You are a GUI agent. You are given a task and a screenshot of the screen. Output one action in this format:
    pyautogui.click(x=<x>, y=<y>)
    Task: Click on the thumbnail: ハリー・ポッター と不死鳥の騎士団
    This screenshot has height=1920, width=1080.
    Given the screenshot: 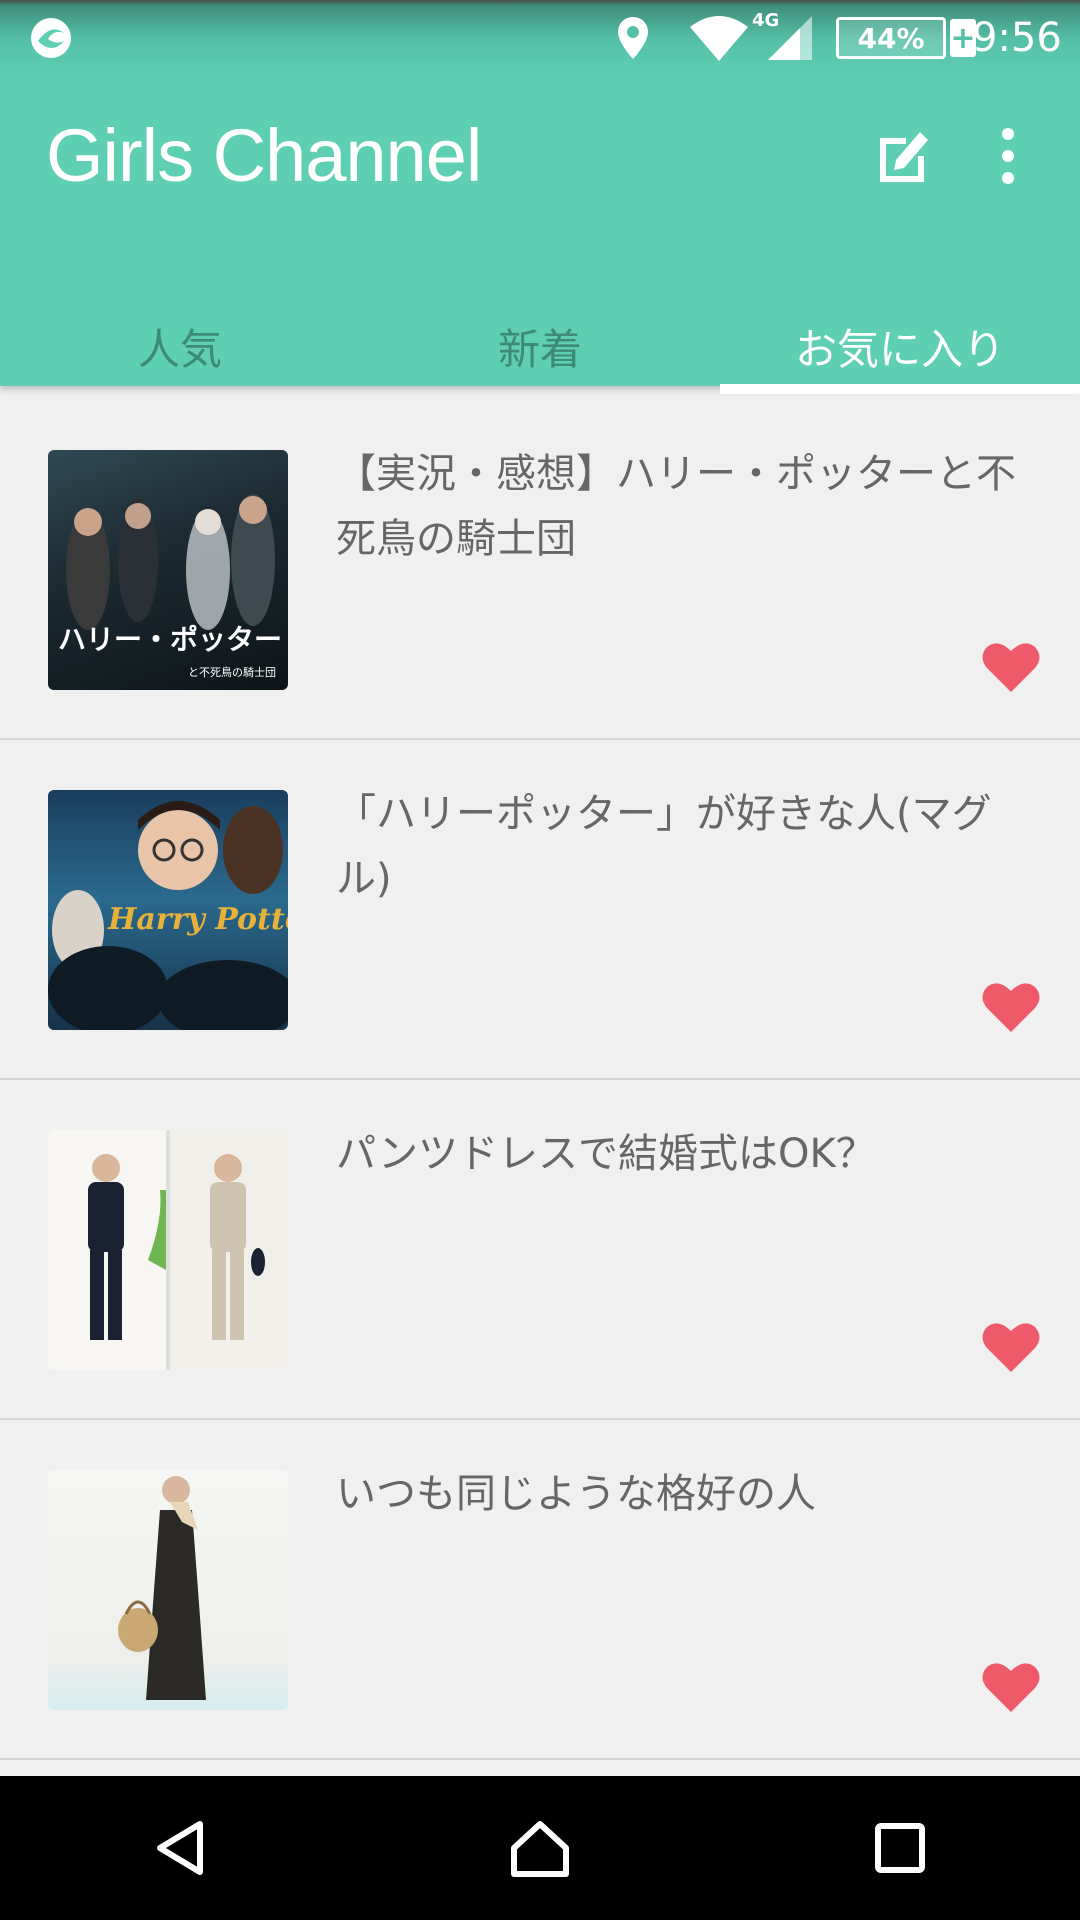 What is the action you would take?
    pyautogui.click(x=168, y=570)
    